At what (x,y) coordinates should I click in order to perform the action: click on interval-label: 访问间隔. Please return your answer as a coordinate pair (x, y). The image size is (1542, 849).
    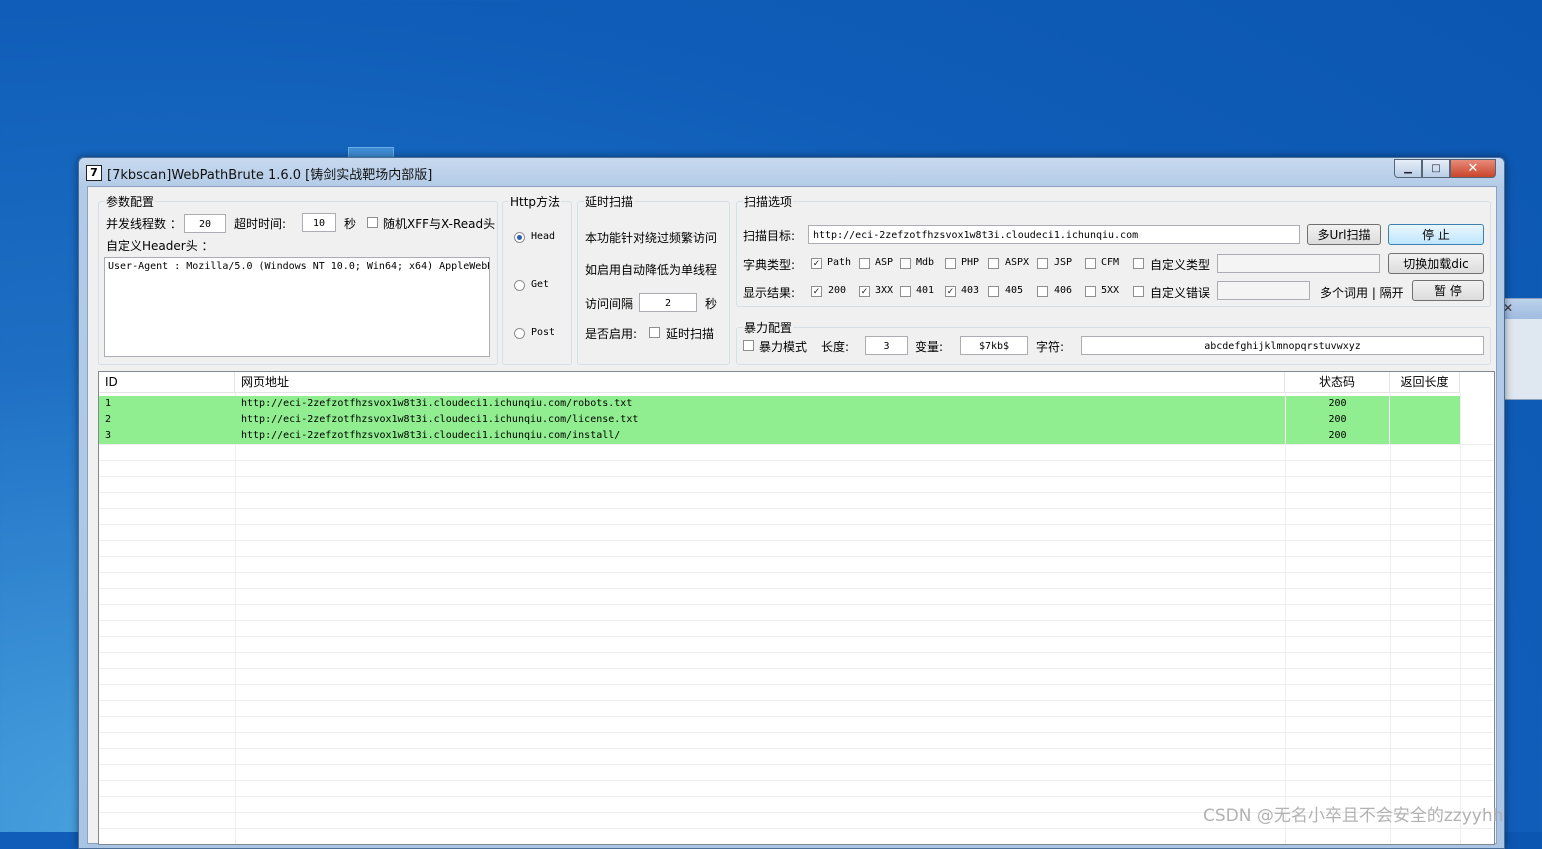
    Looking at the image, I should click on (609, 304).